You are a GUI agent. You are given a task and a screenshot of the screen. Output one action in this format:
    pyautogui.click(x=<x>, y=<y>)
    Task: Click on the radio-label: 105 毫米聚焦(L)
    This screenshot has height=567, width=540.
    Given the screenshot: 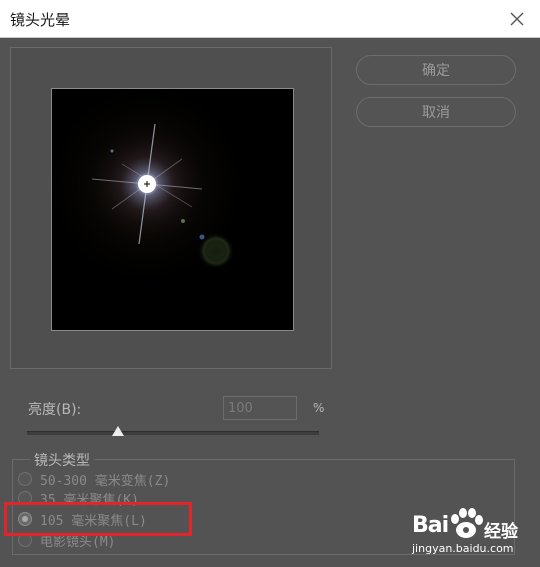 What is the action you would take?
    pyautogui.click(x=93, y=521)
    